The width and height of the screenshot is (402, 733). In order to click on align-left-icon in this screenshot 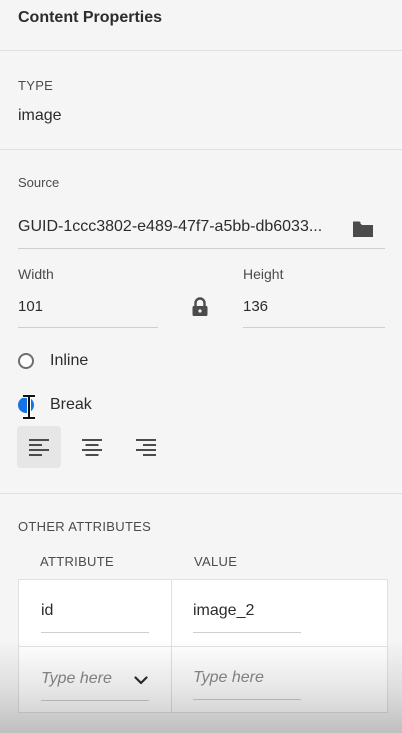, I will do `click(39, 447)`.